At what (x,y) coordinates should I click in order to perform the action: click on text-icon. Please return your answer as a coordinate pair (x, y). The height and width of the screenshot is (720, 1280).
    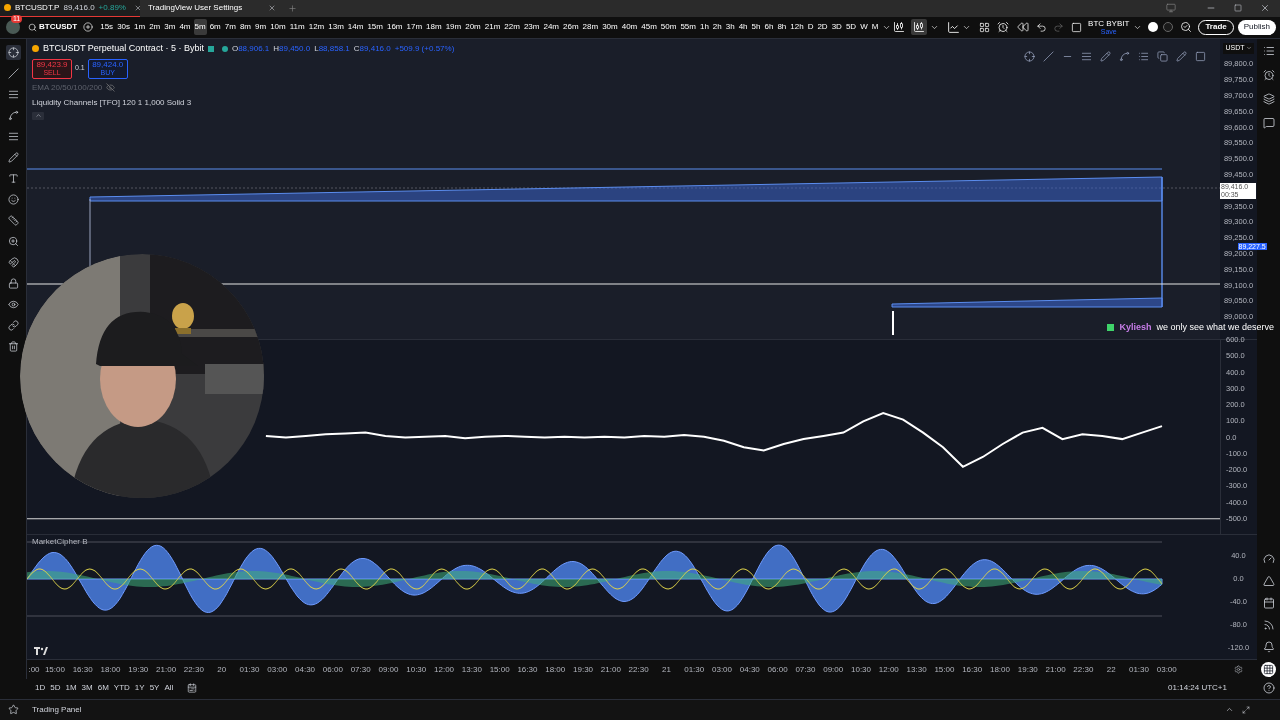
    Looking at the image, I should click on (13, 178).